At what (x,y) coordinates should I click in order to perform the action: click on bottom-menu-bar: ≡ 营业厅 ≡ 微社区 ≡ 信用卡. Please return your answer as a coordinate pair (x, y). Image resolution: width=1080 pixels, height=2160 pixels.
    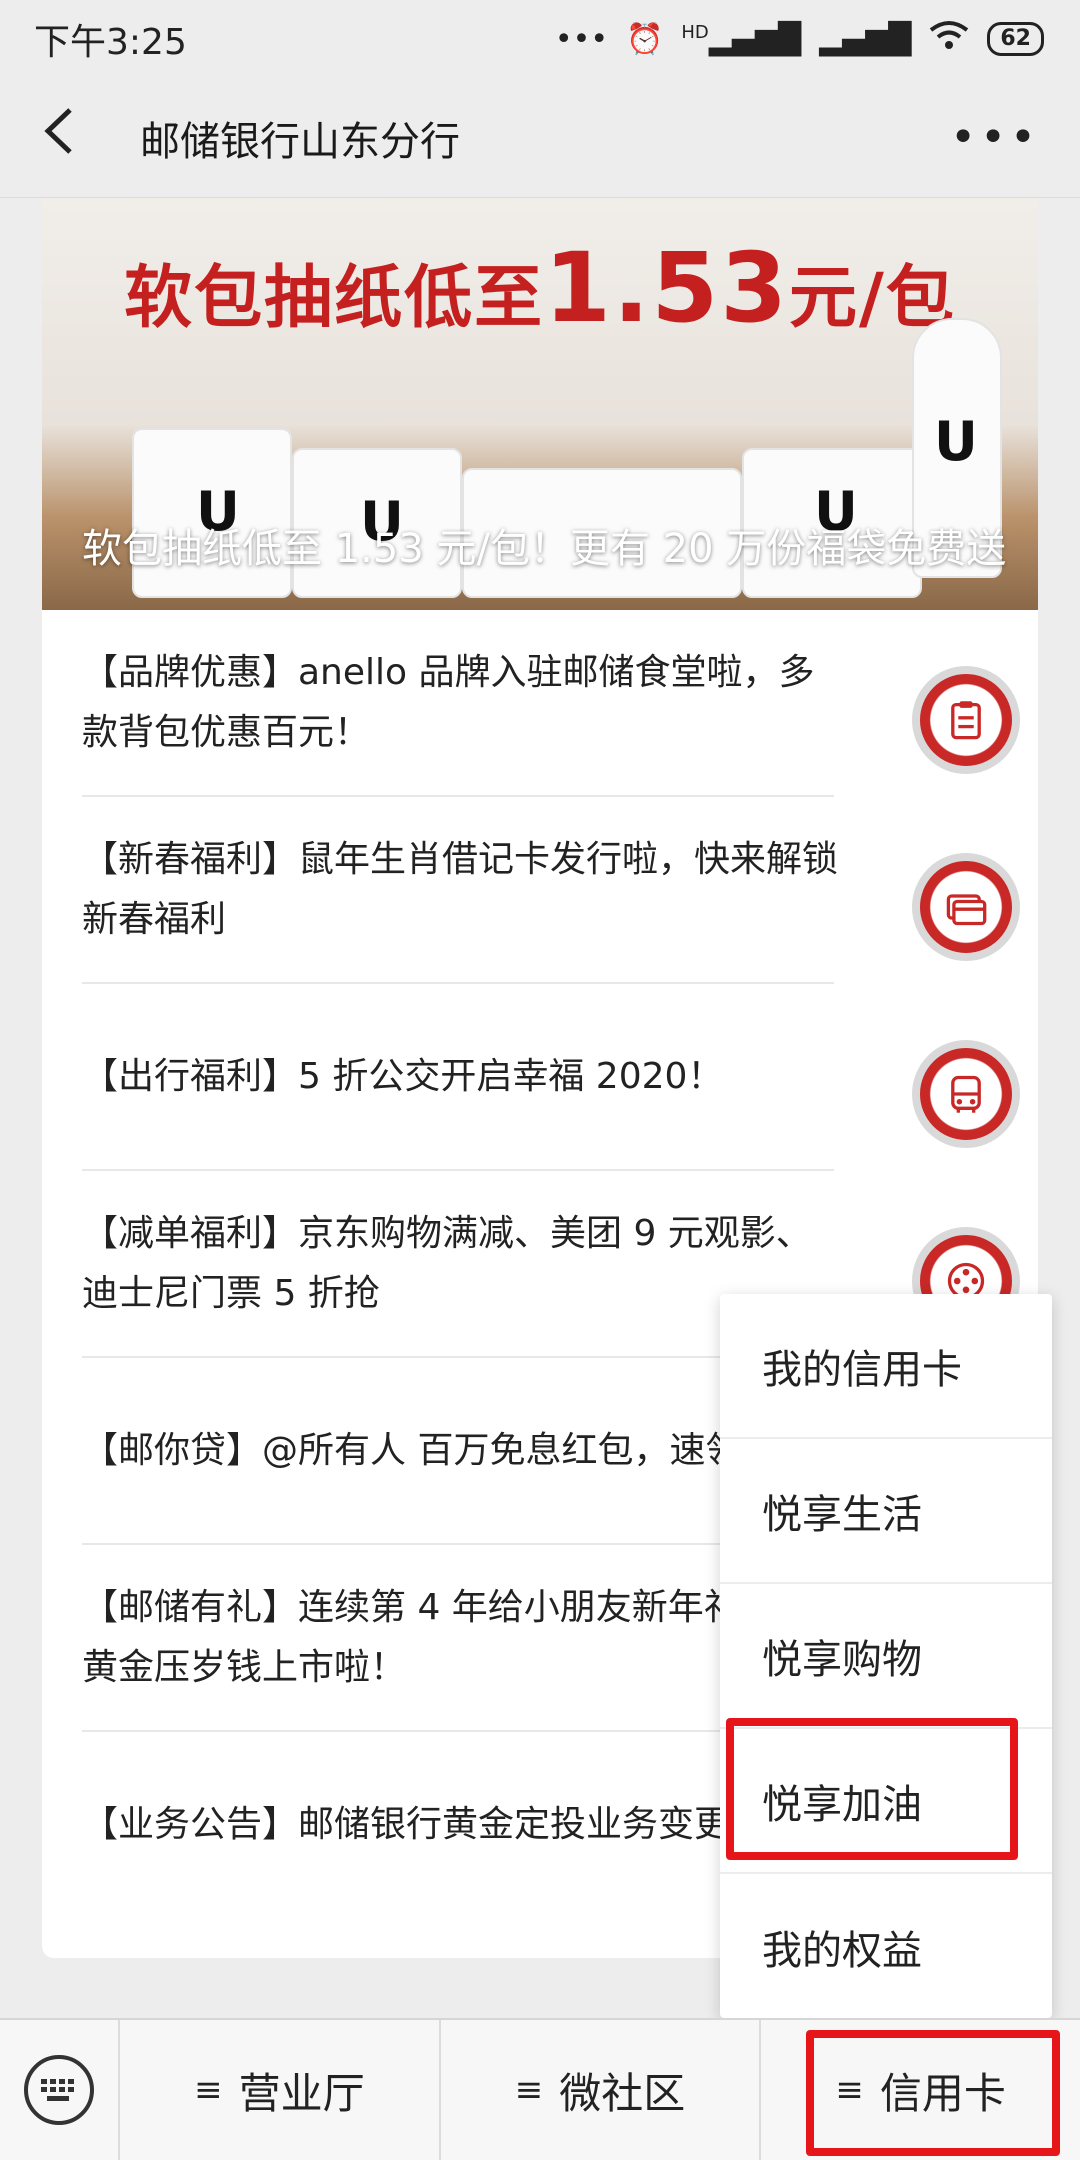
    Looking at the image, I should click on (540, 2089).